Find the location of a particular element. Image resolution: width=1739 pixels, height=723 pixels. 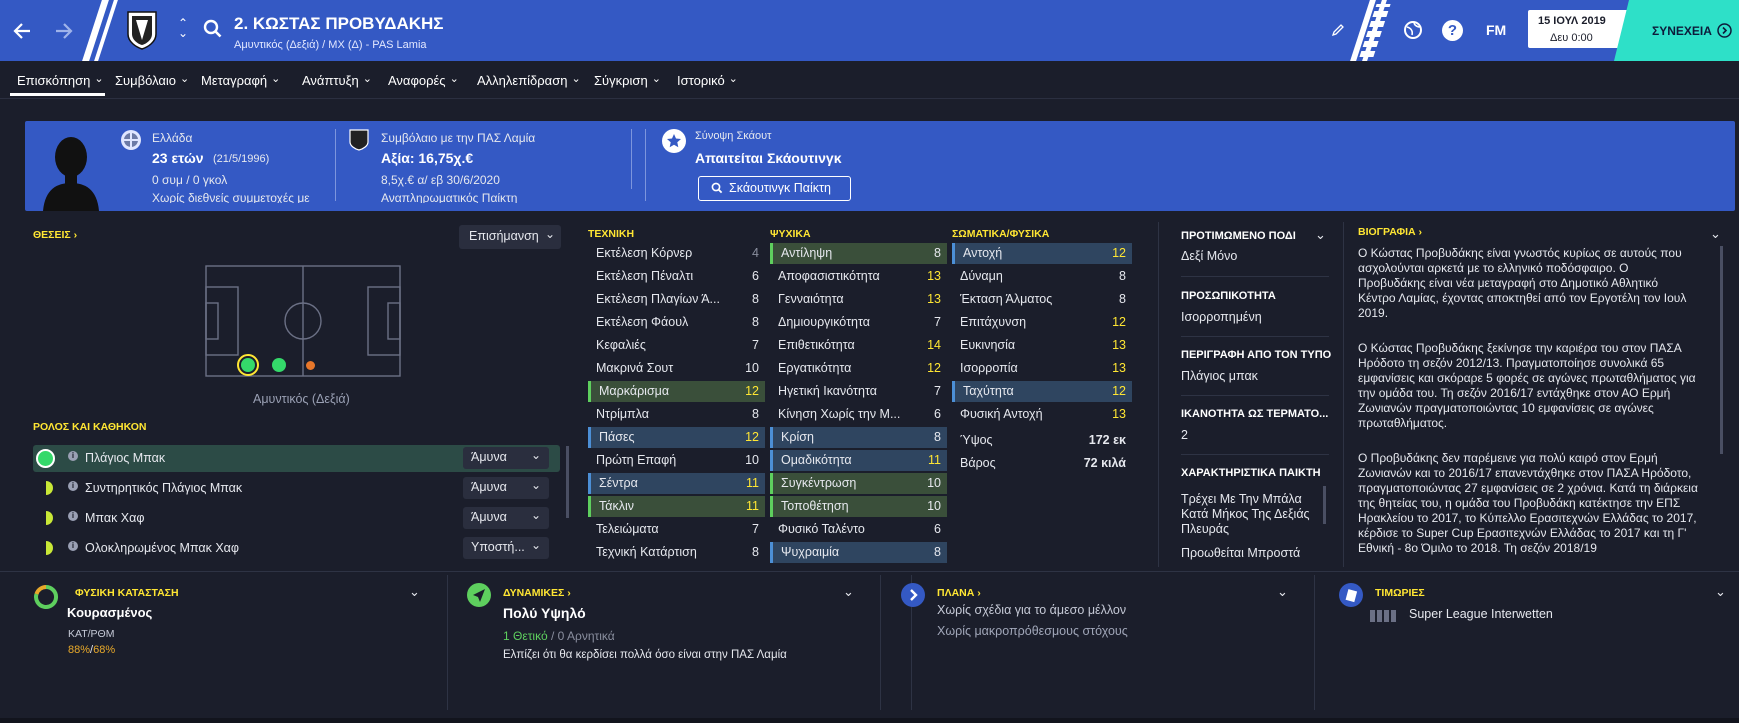

continue-button: ΣΥΝΕΧΕΙΑ is located at coordinates (1676, 30).